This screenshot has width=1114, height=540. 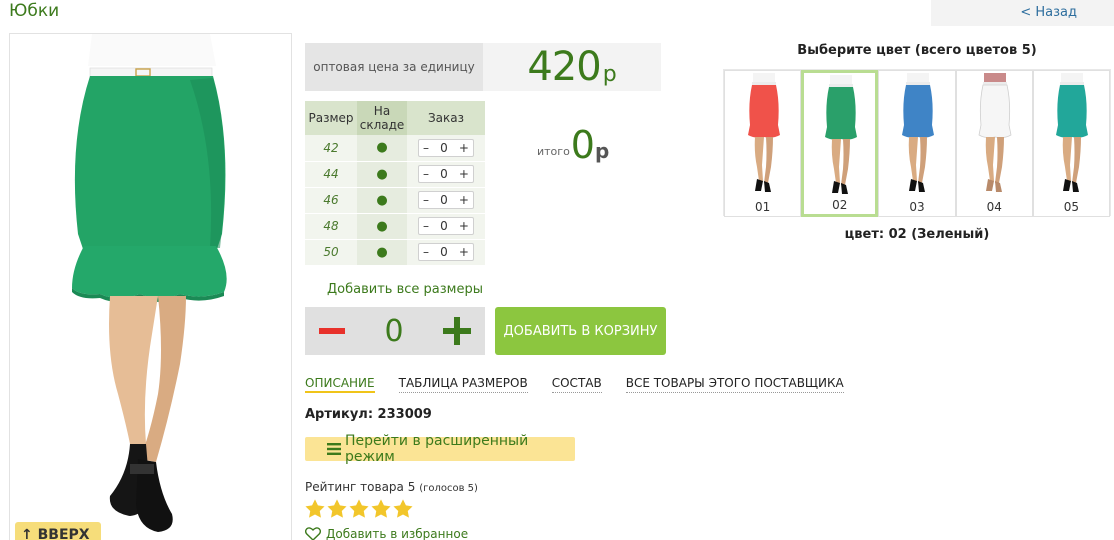 I want to click on color-swatch: 01, so click(x=763, y=143).